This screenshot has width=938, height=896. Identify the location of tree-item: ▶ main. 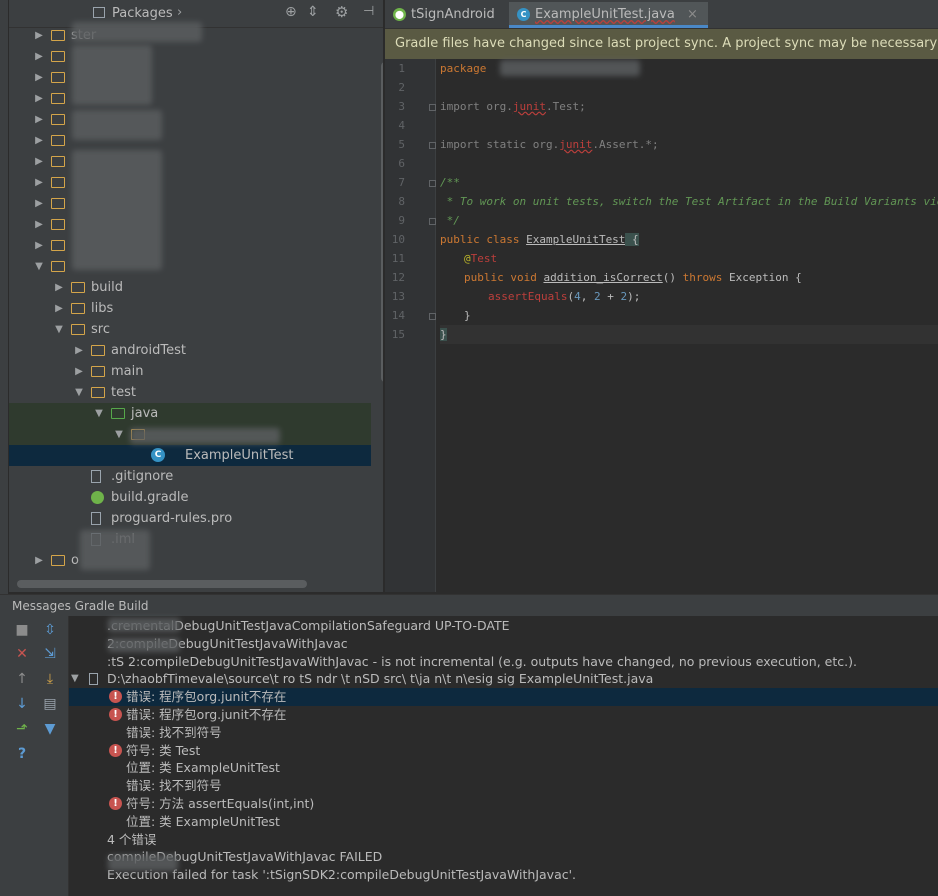
(190, 371).